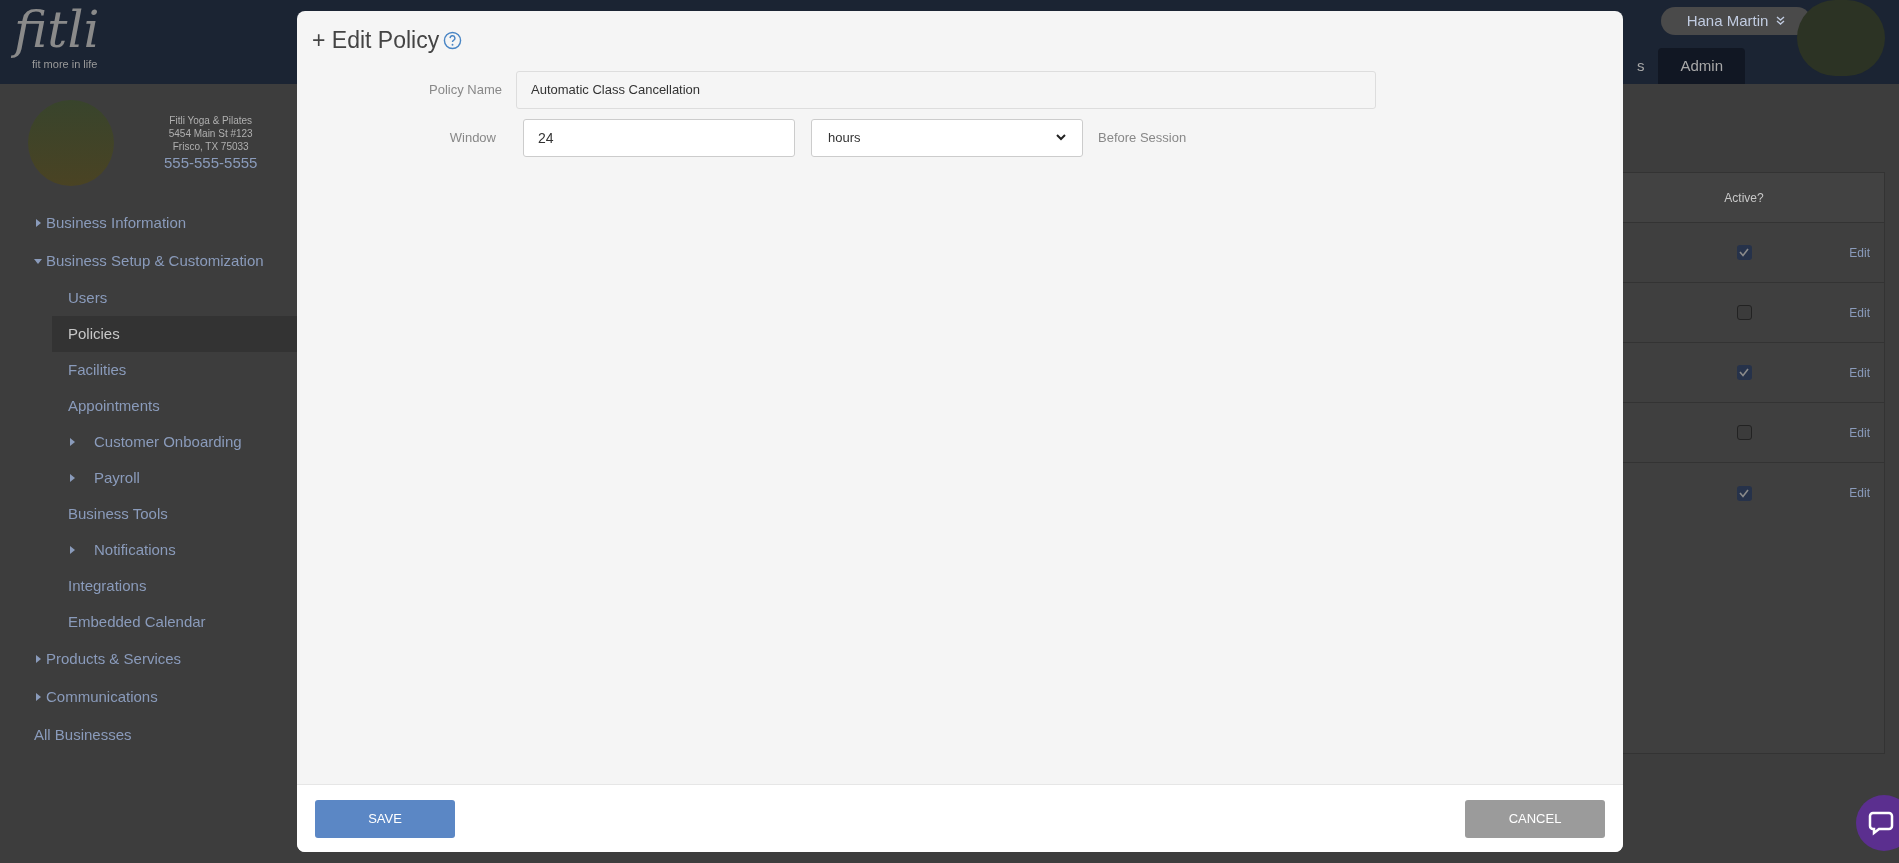 Image resolution: width=1899 pixels, height=863 pixels. What do you see at coordinates (148, 659) in the screenshot?
I see `sidebar-item: Products & Services` at bounding box center [148, 659].